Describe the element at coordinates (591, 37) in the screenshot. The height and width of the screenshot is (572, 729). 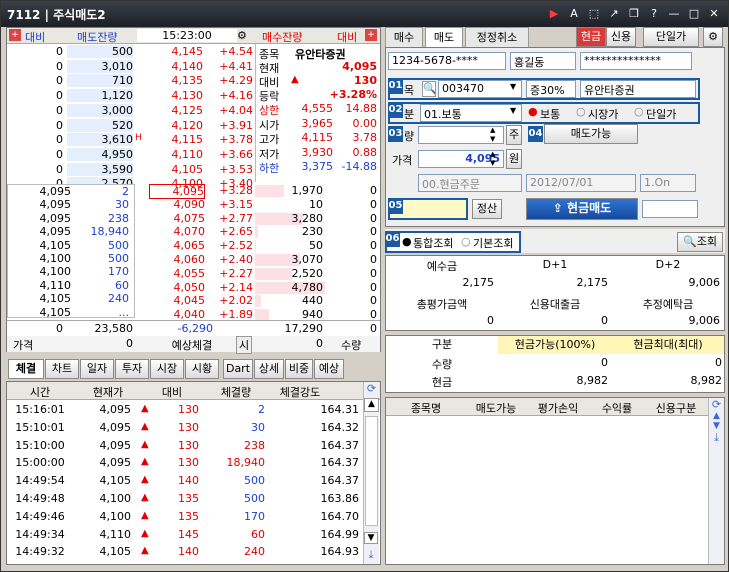
I see `cash-toggle: 현금` at that location.